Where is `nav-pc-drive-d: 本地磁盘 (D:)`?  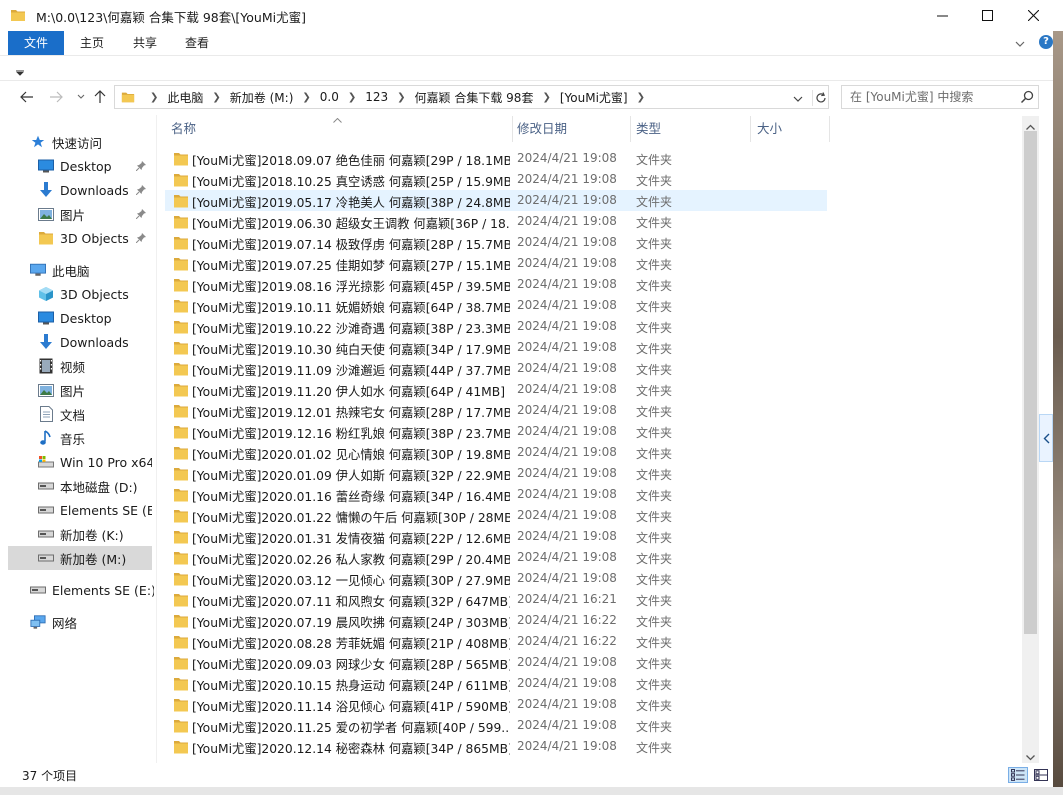
nav-pc-drive-d: 本地磁盘 (D:) is located at coordinates (95, 486).